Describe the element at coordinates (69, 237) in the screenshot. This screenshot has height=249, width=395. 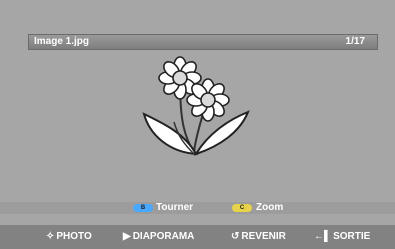
I see `photo-nav-button: ✧ PHOTO` at that location.